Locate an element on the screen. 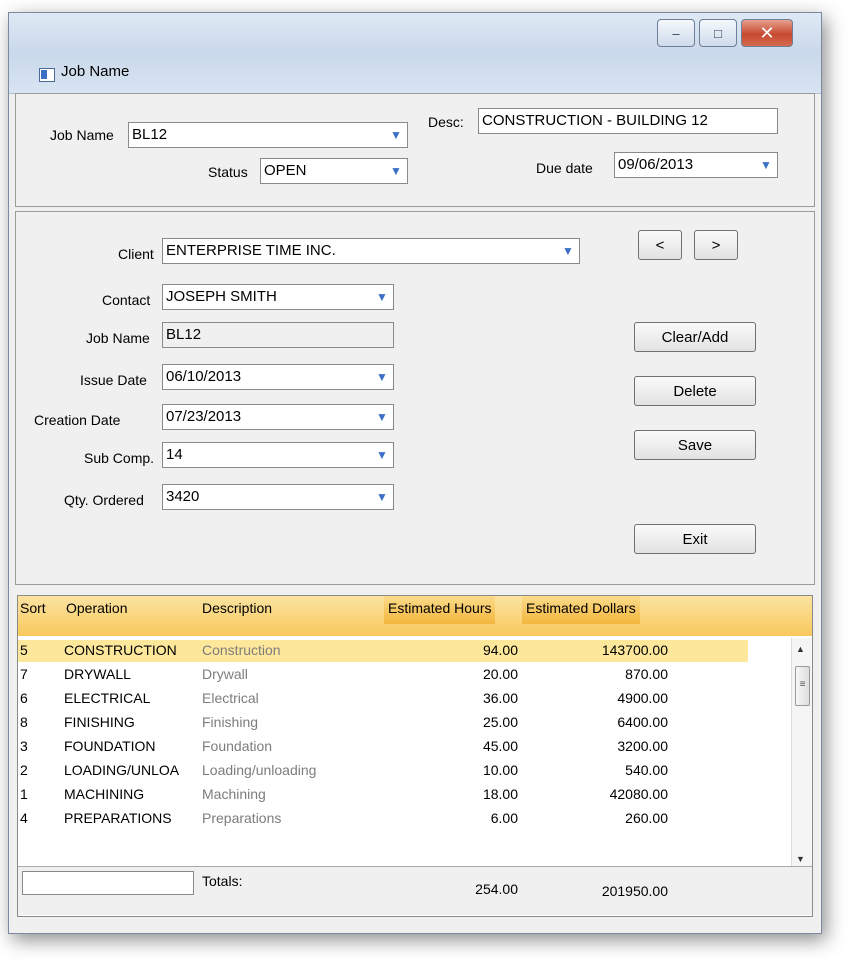 This screenshot has height=962, width=849. header-operation: Operation is located at coordinates (96, 608).